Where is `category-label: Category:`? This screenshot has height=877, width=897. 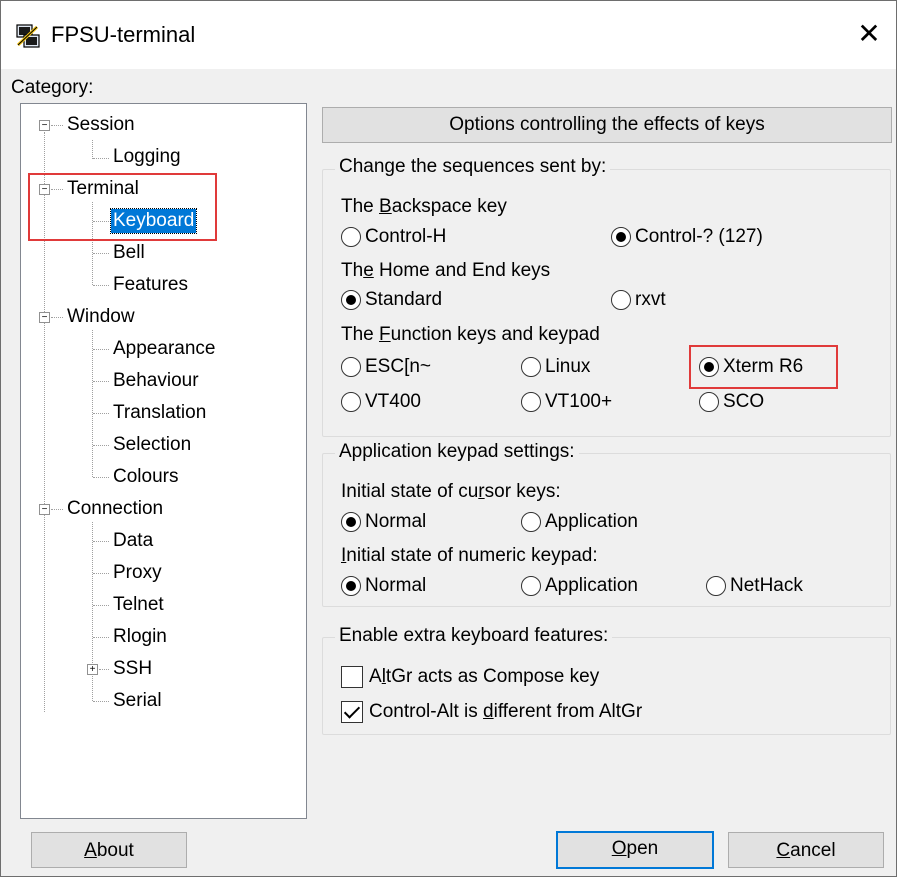
category-label: Category: is located at coordinates (52, 87).